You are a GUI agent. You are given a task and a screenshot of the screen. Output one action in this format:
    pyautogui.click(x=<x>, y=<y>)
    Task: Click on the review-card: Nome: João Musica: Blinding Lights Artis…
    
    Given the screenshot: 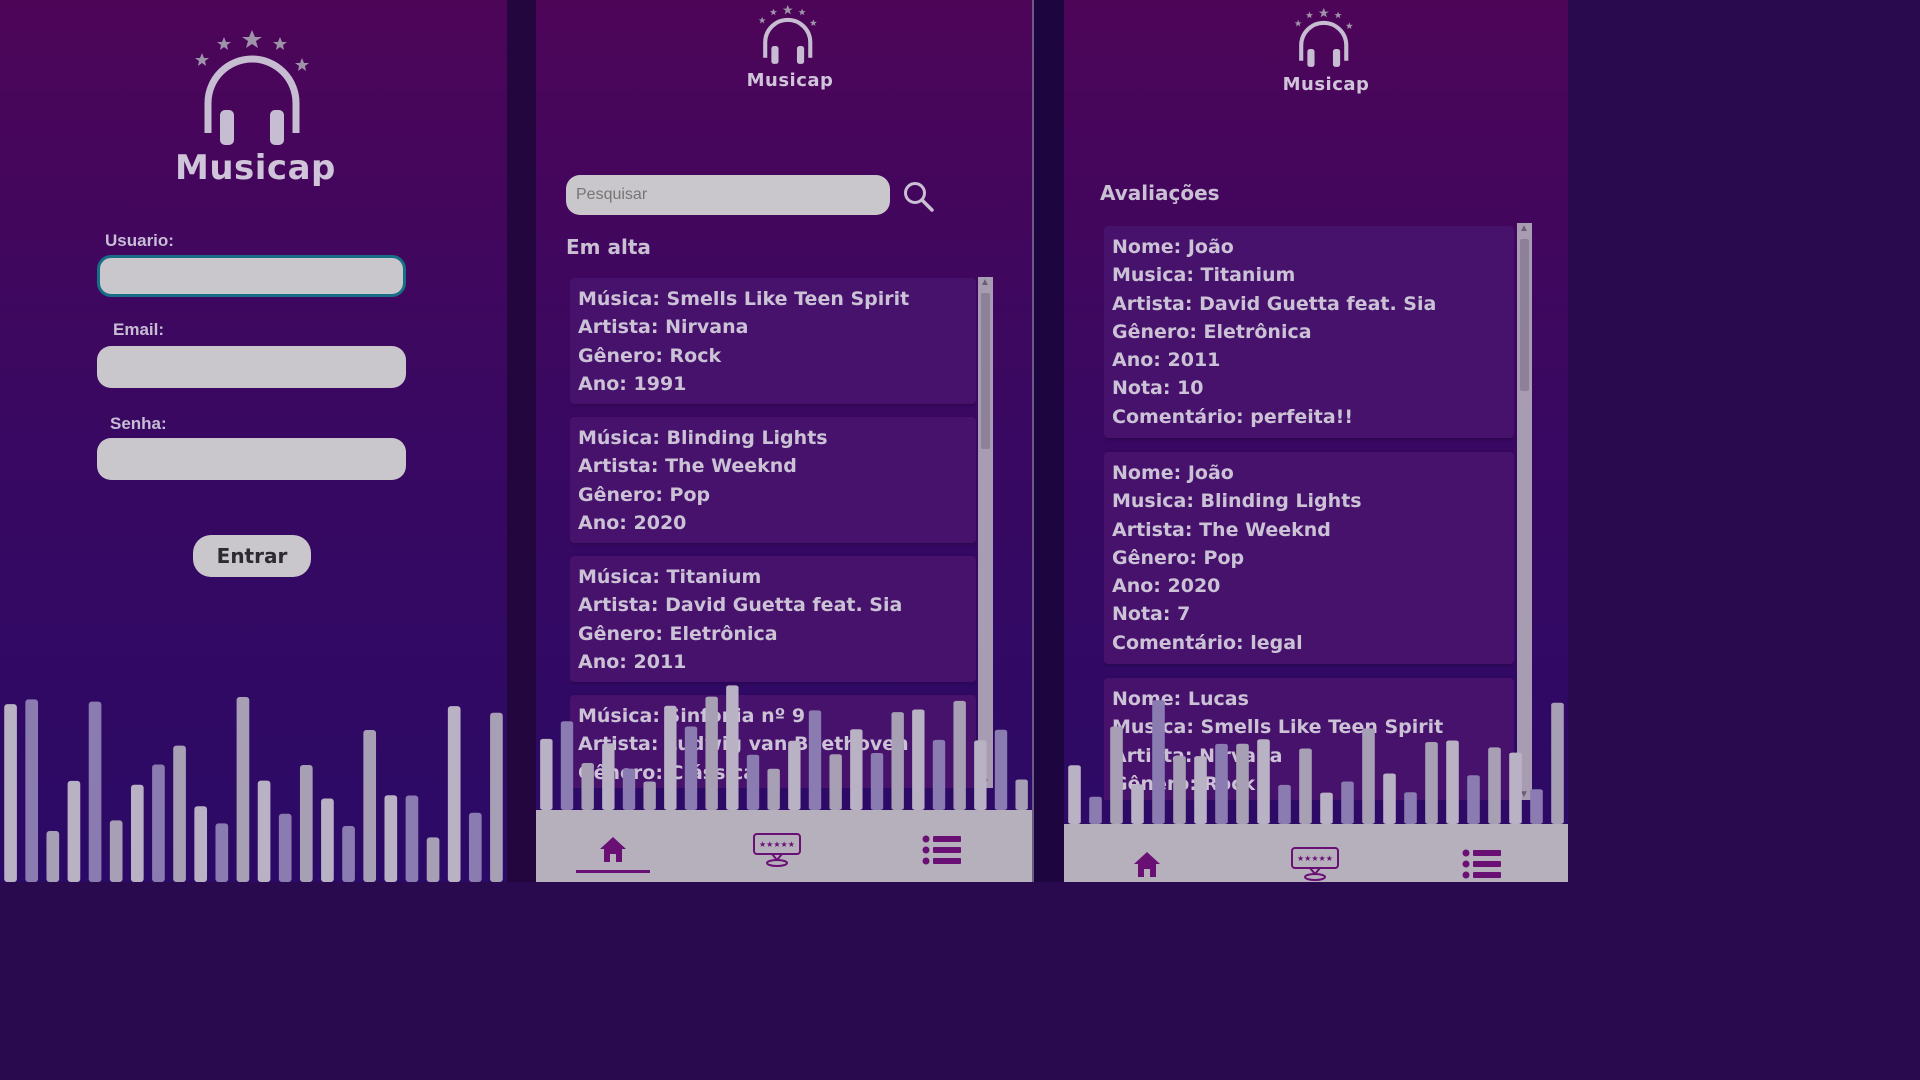 What is the action you would take?
    pyautogui.click(x=1309, y=558)
    